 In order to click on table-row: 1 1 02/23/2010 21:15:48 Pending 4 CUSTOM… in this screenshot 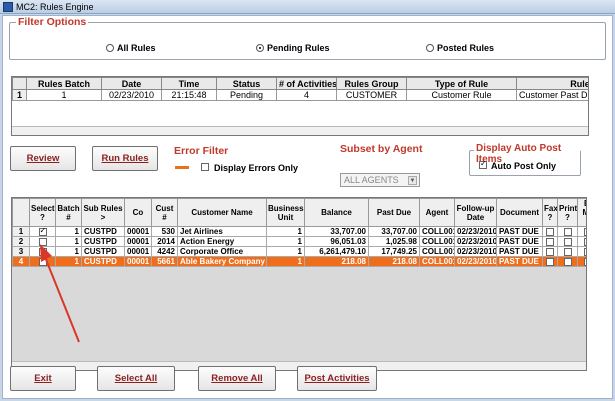, I will do `click(300, 95)`.